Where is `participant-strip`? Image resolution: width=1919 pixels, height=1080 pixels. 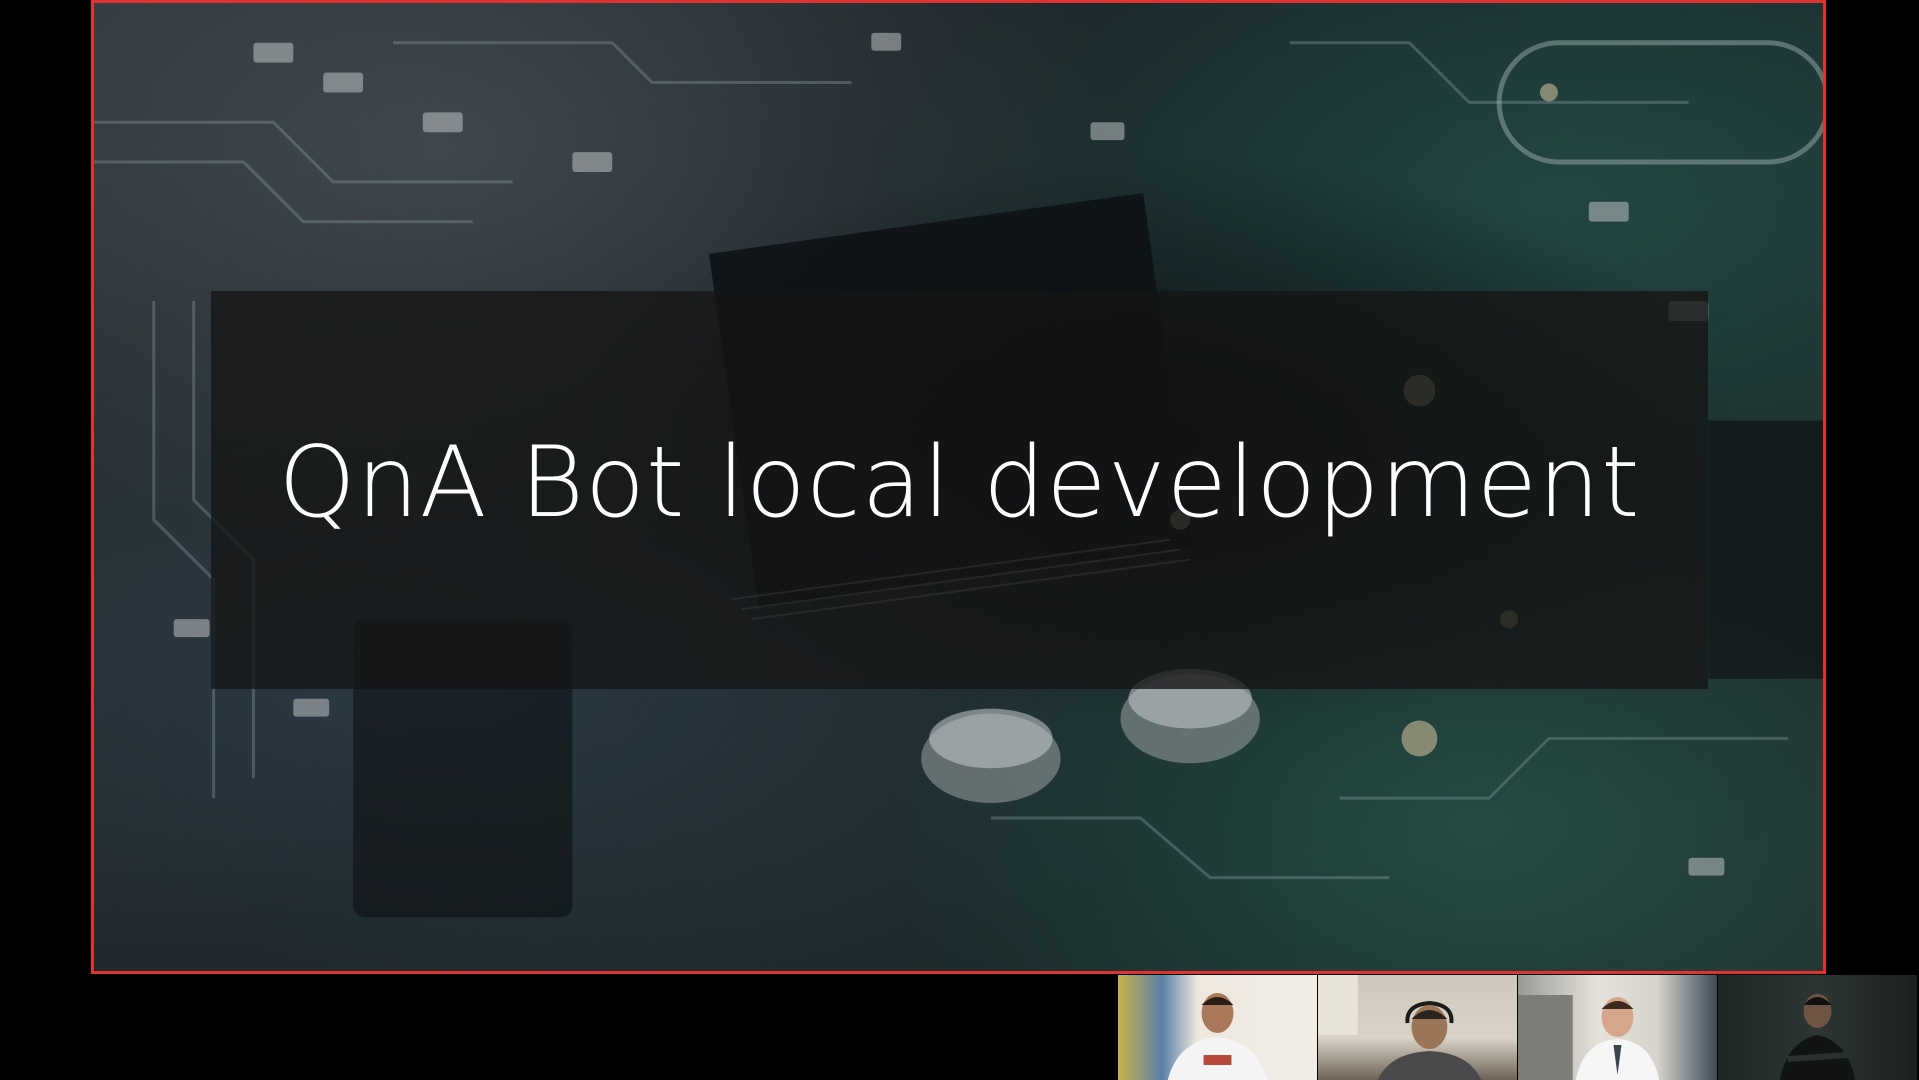 participant-strip is located at coordinates (1518, 1027).